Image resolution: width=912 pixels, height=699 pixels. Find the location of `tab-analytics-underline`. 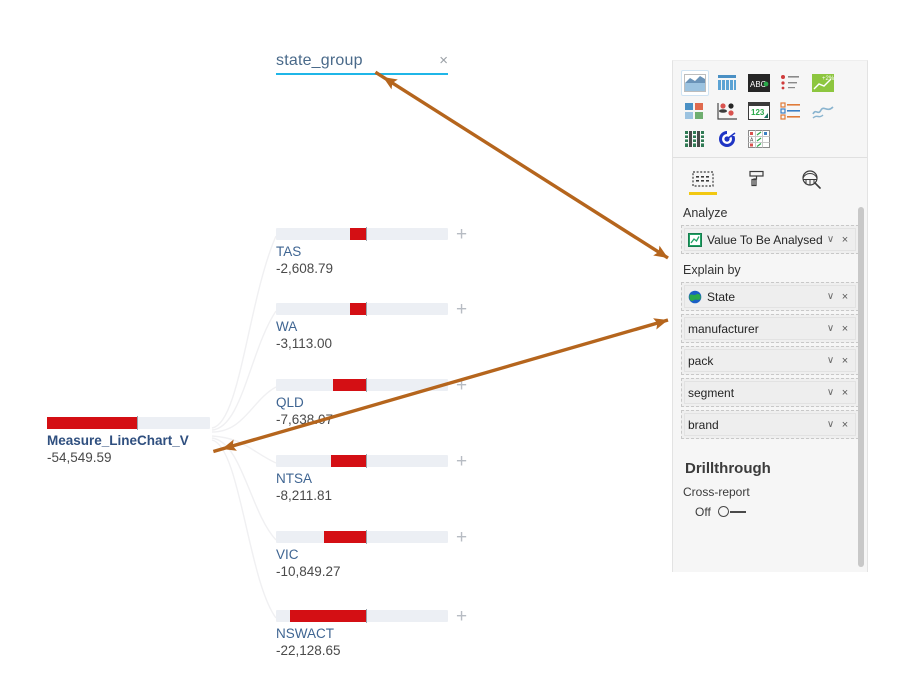

tab-analytics-underline is located at coordinates (811, 193).